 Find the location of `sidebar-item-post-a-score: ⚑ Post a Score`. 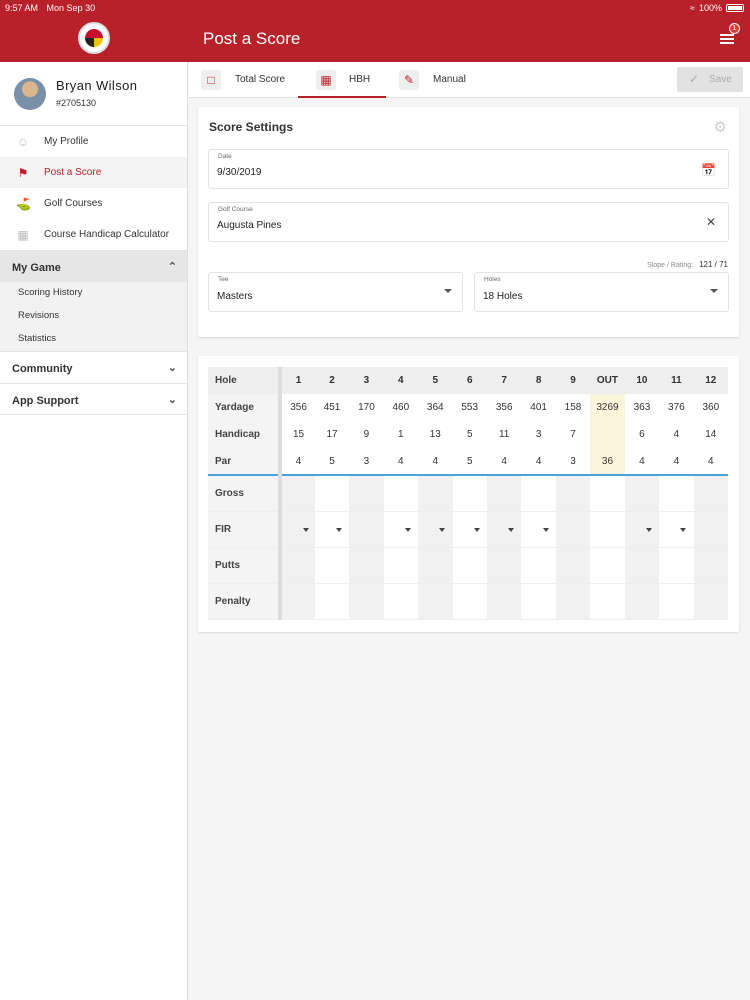

sidebar-item-post-a-score: ⚑ Post a Score is located at coordinates (93, 172).